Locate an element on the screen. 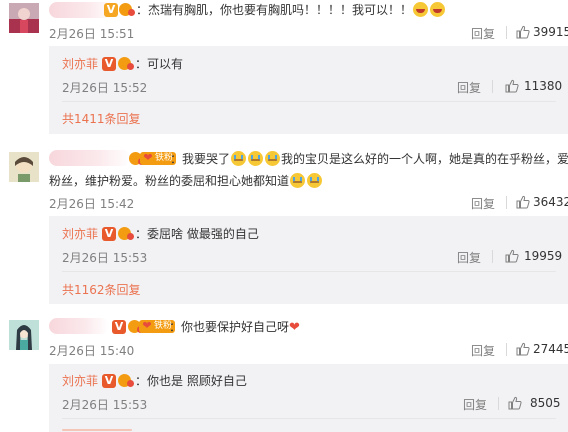  sub-reply-date: 2月26日 15:52 is located at coordinates (105, 88).